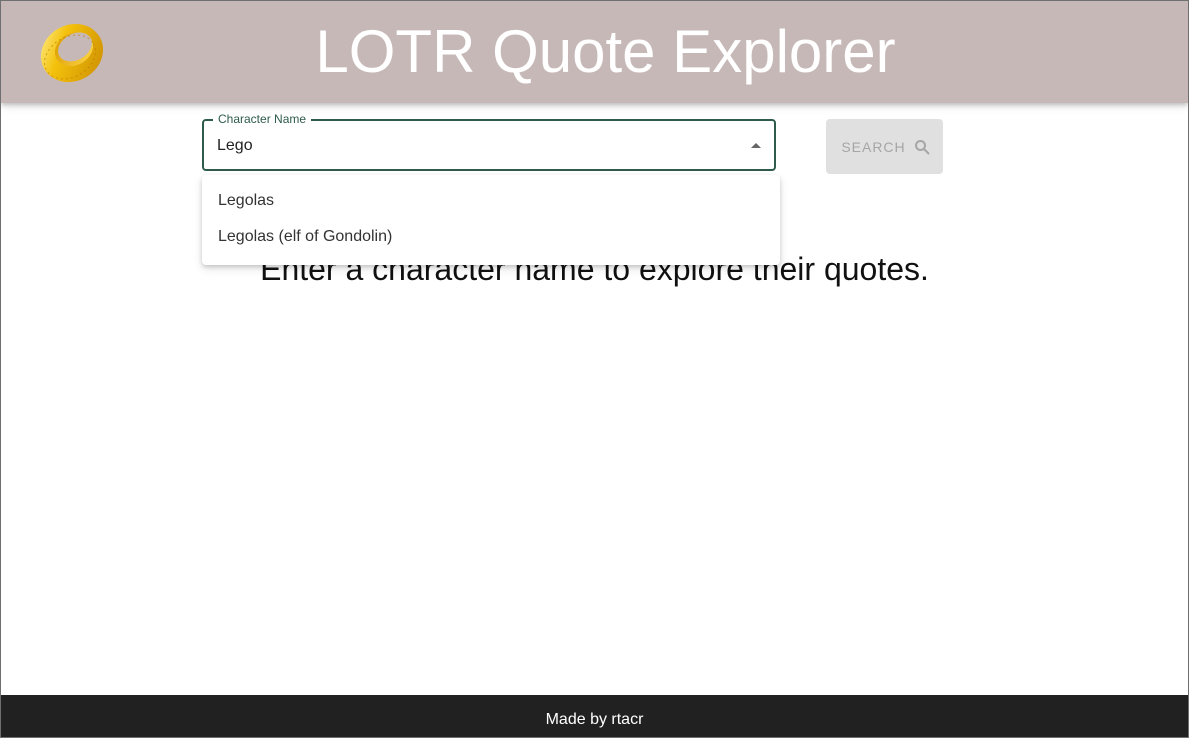 This screenshot has height=738, width=1189. Describe the element at coordinates (605, 51) in the screenshot. I see `app-title: LOTR Quote Explorer` at that location.